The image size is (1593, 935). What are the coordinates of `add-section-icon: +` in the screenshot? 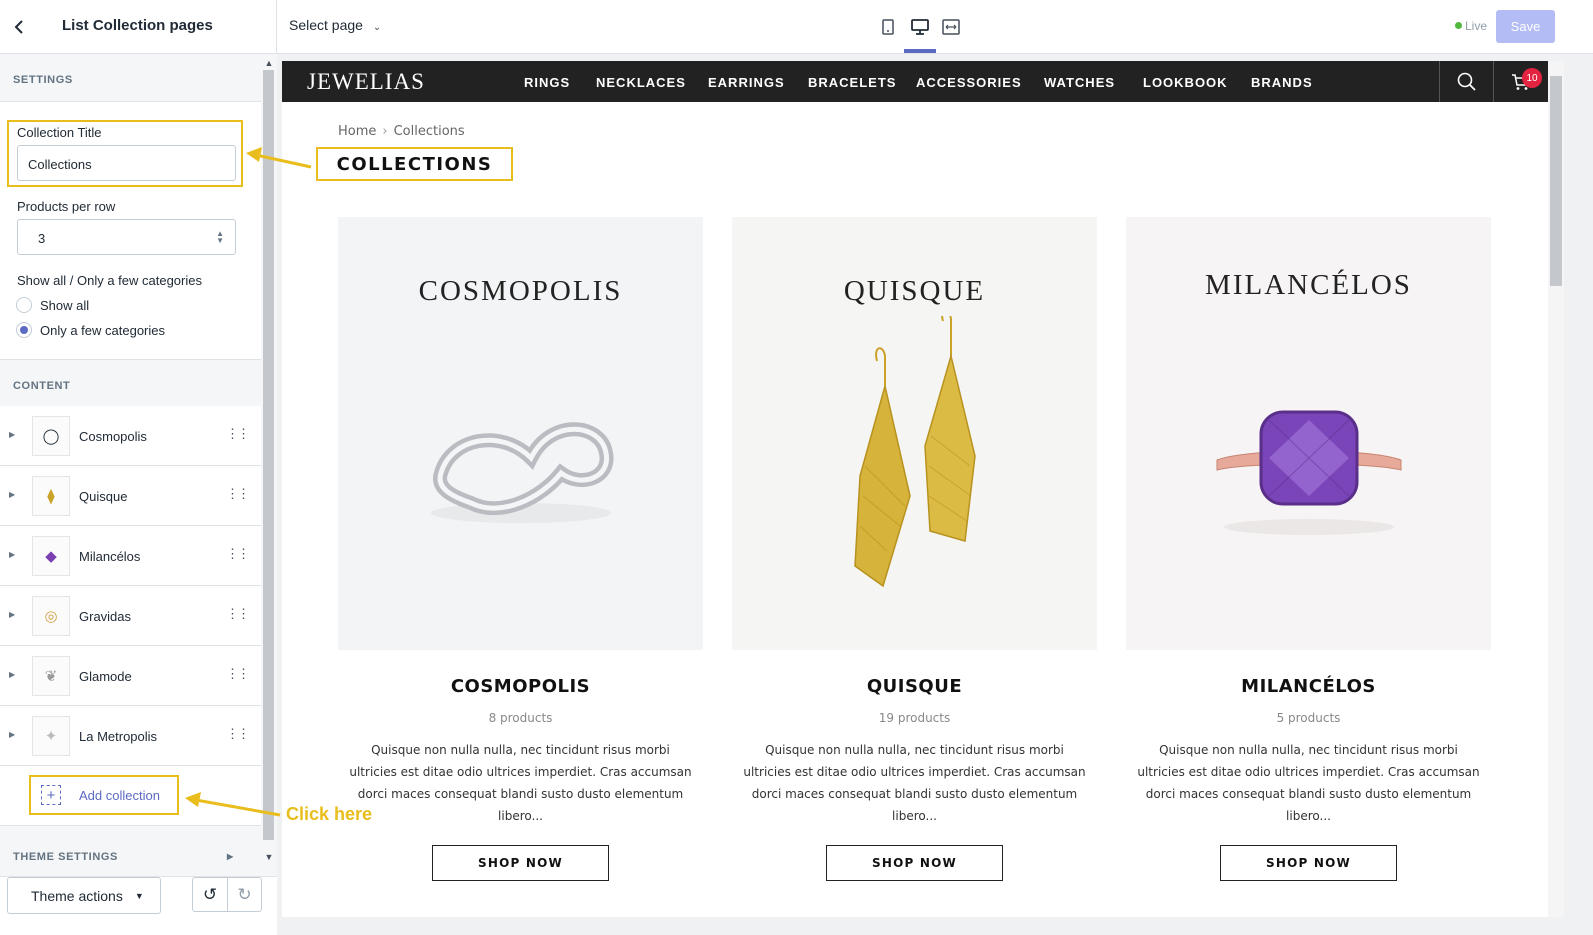 It's located at (51, 795).